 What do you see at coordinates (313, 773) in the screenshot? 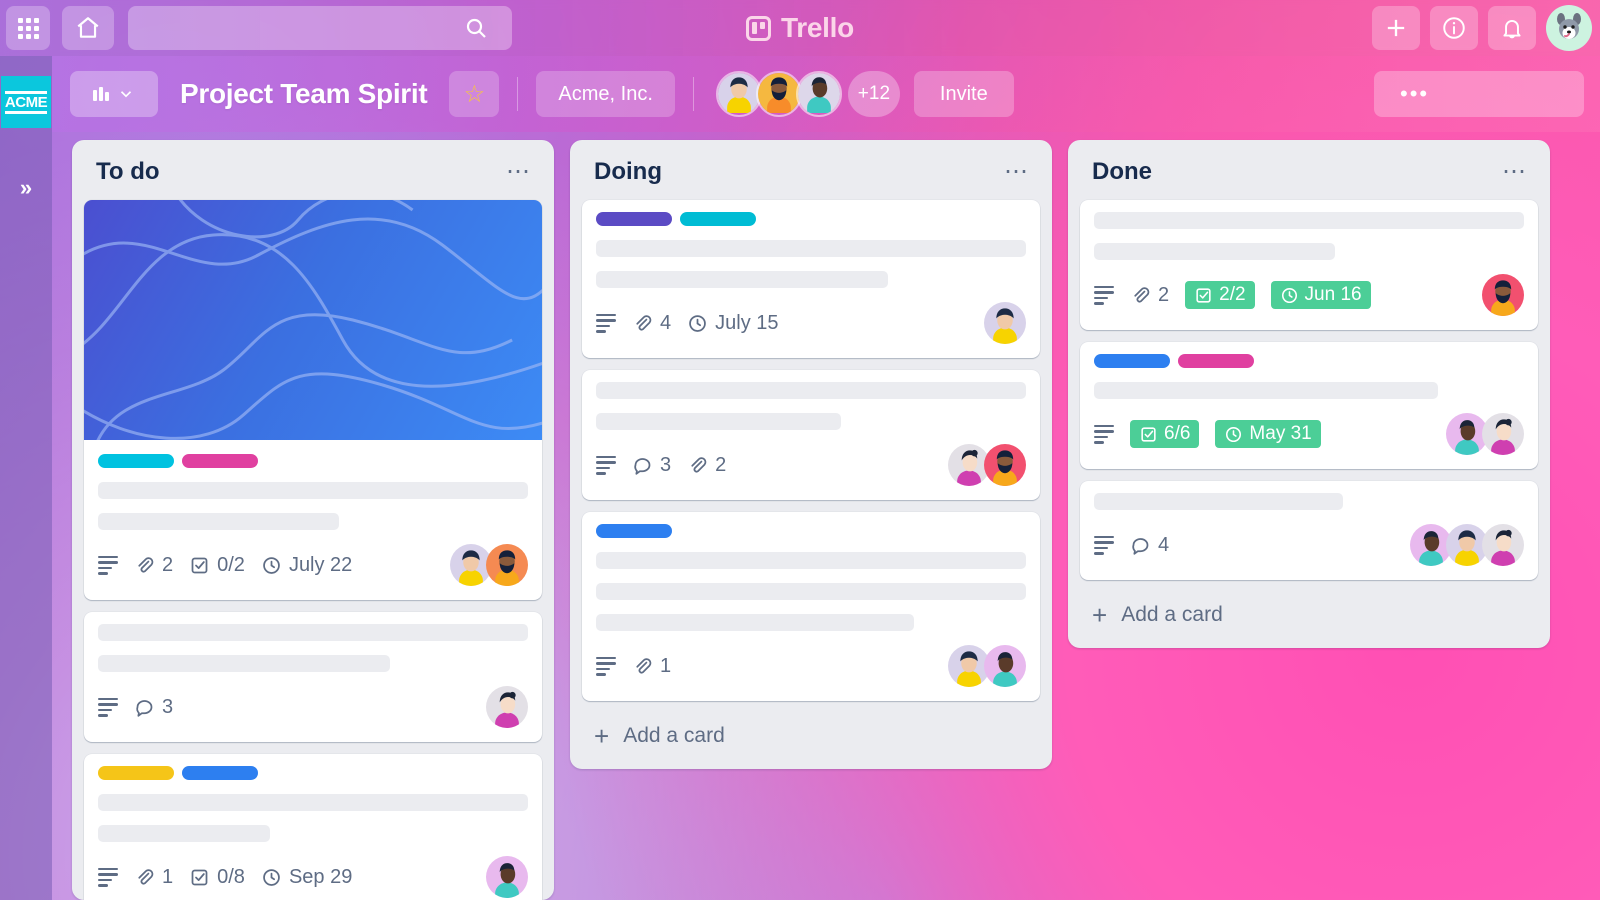
I see `card-labels` at bounding box center [313, 773].